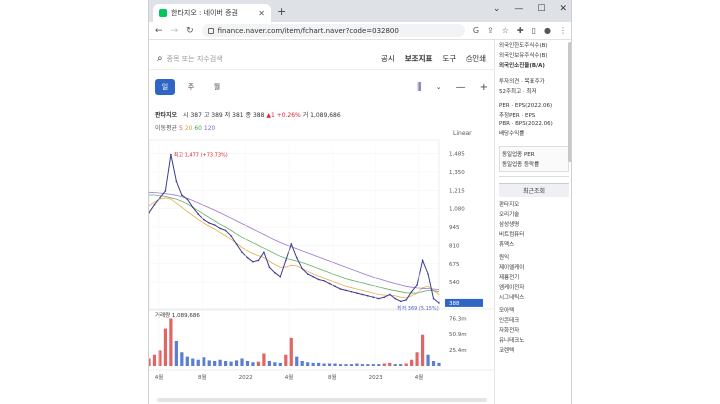 This screenshot has width=720, height=404. Describe the element at coordinates (533, 340) in the screenshot. I see `recent-stock-link: 유니테크노` at that location.